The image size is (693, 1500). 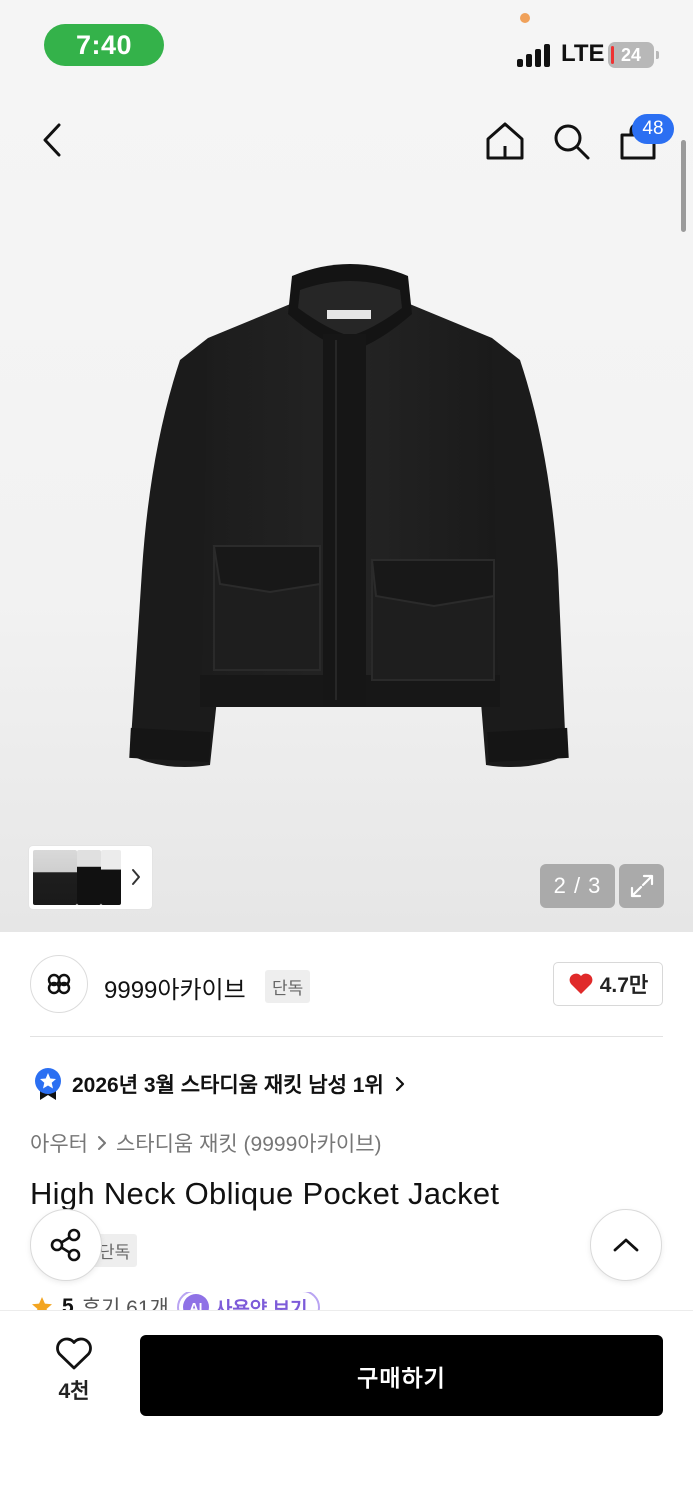 I want to click on brand-like-button: 4.7만, so click(x=608, y=984).